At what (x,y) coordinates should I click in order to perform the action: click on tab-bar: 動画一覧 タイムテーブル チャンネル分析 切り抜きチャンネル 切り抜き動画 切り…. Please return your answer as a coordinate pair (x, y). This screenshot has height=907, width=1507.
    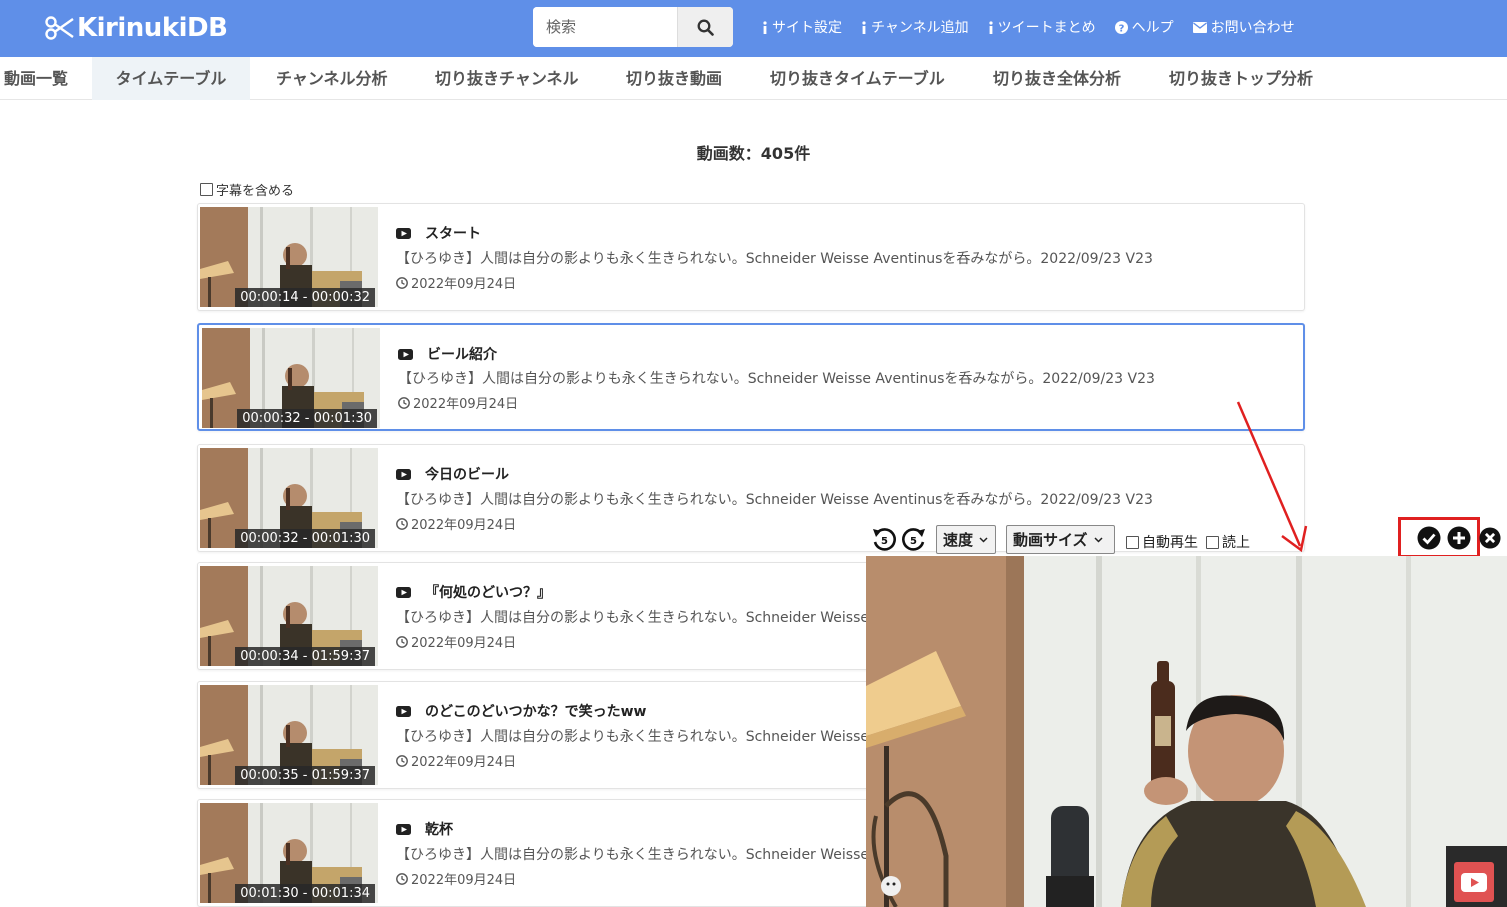
    Looking at the image, I should click on (753, 78).